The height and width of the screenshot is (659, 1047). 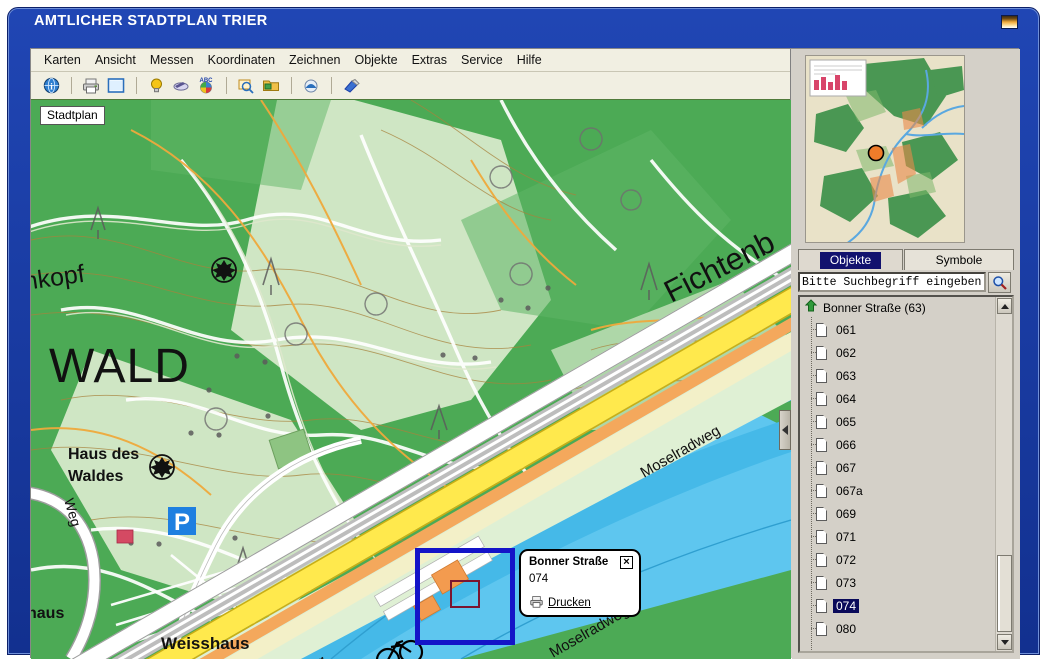 I want to click on menu-item-karten: Karten, so click(x=62, y=60).